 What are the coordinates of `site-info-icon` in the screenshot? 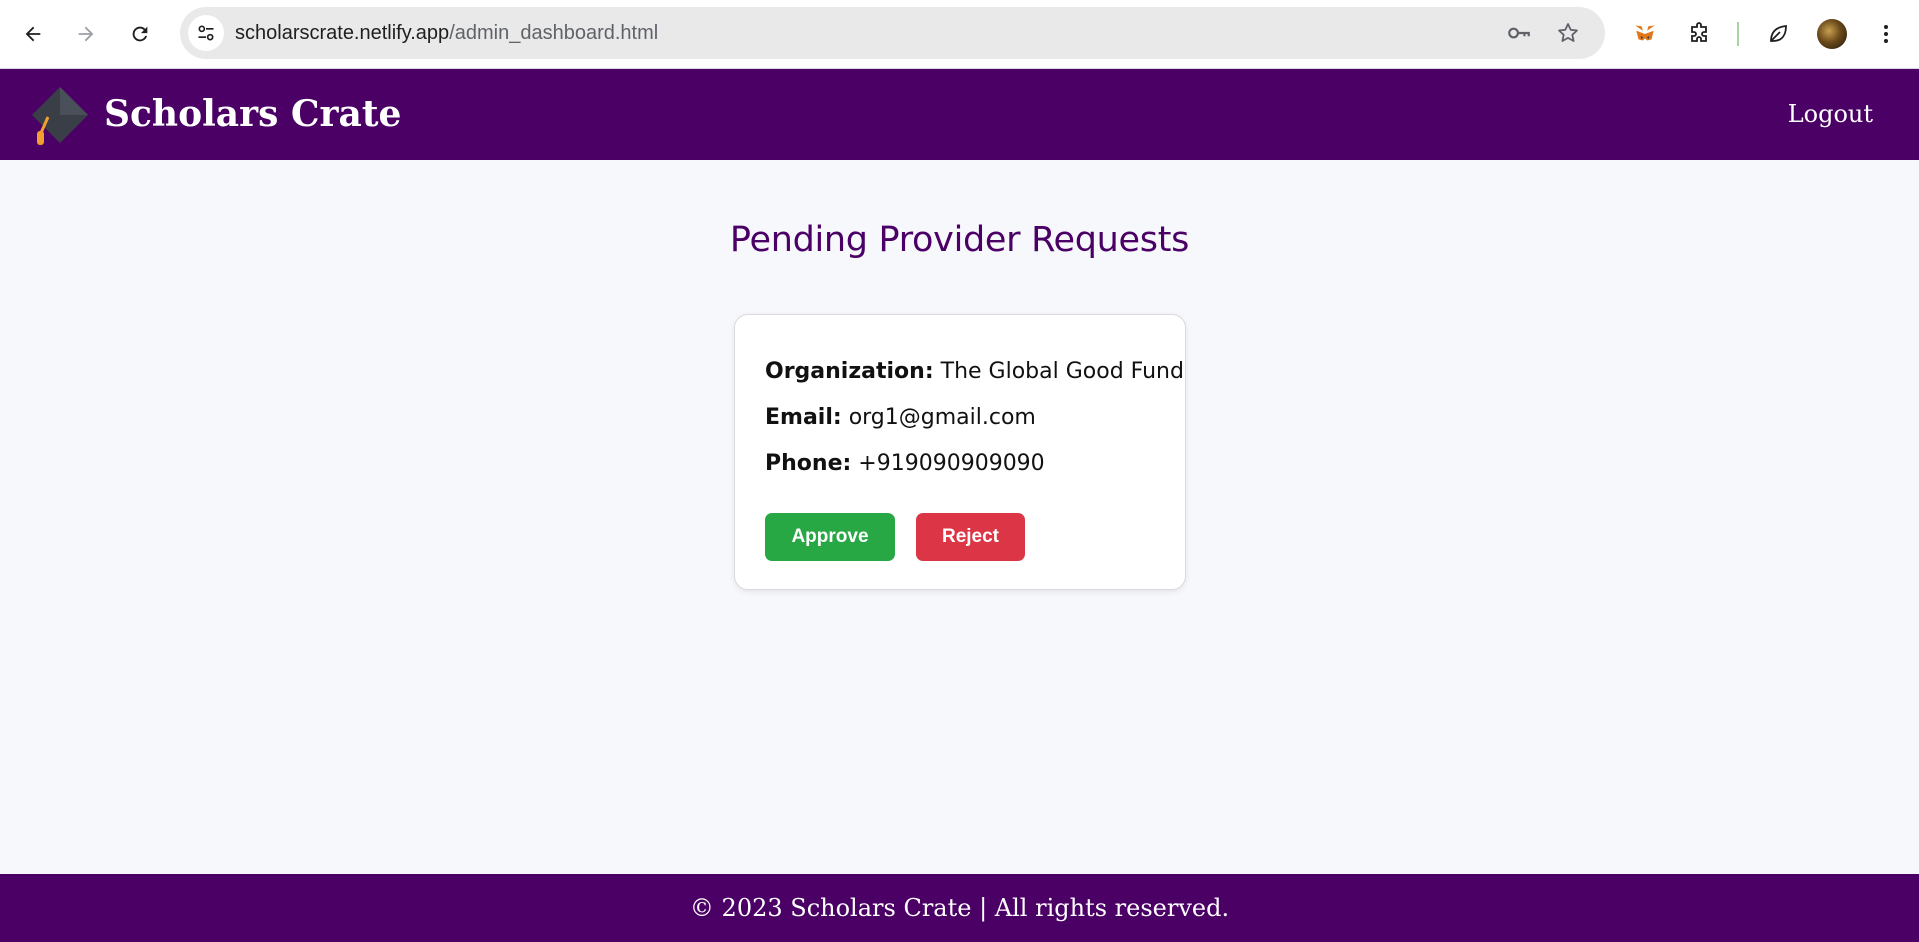 It's located at (206, 33).